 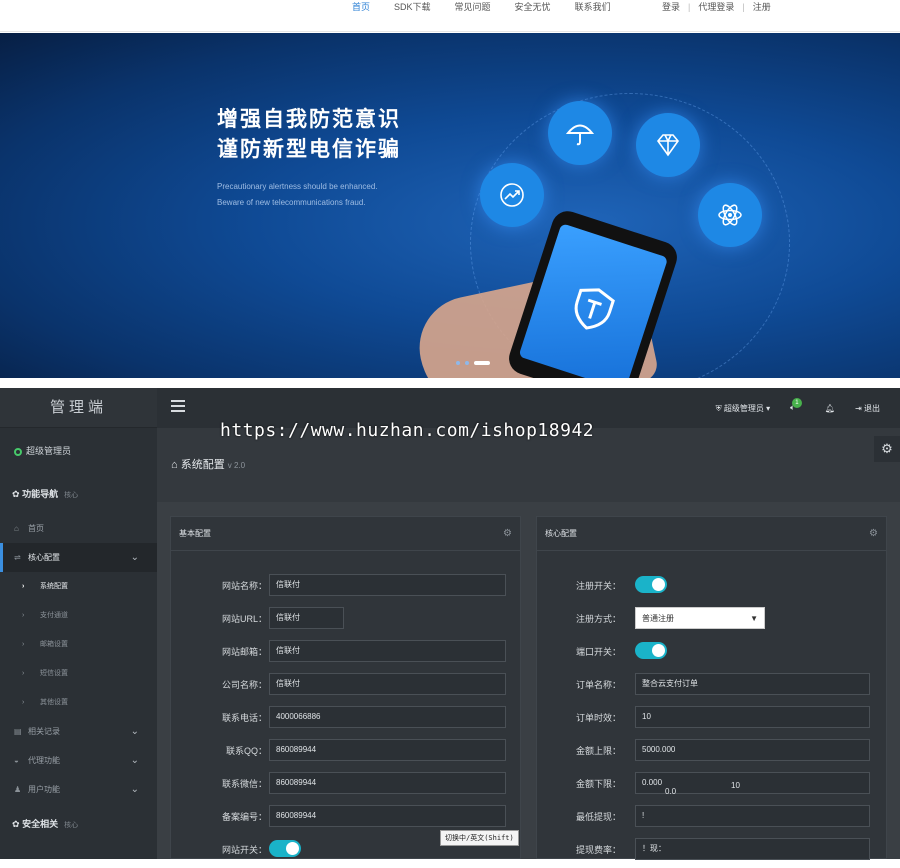 I want to click on sidebar-sub-label: 短信设置, so click(x=54, y=673).